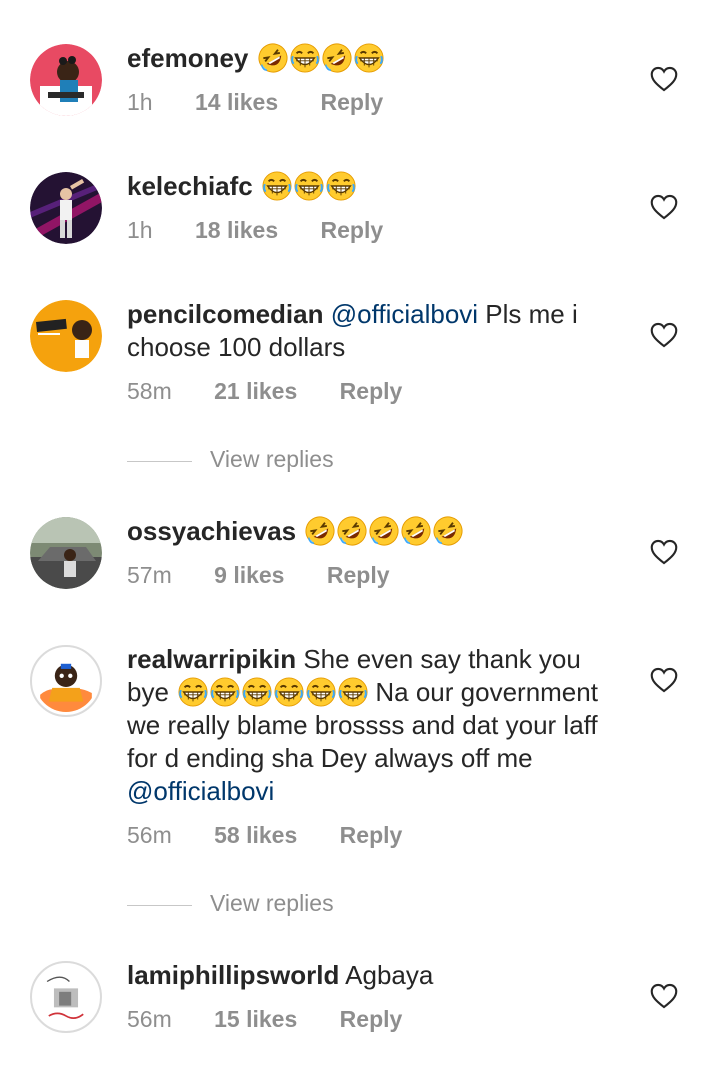 The height and width of the screenshot is (1081, 720). I want to click on comment-meta: 56m 15 likes Reply, so click(282, 1019).